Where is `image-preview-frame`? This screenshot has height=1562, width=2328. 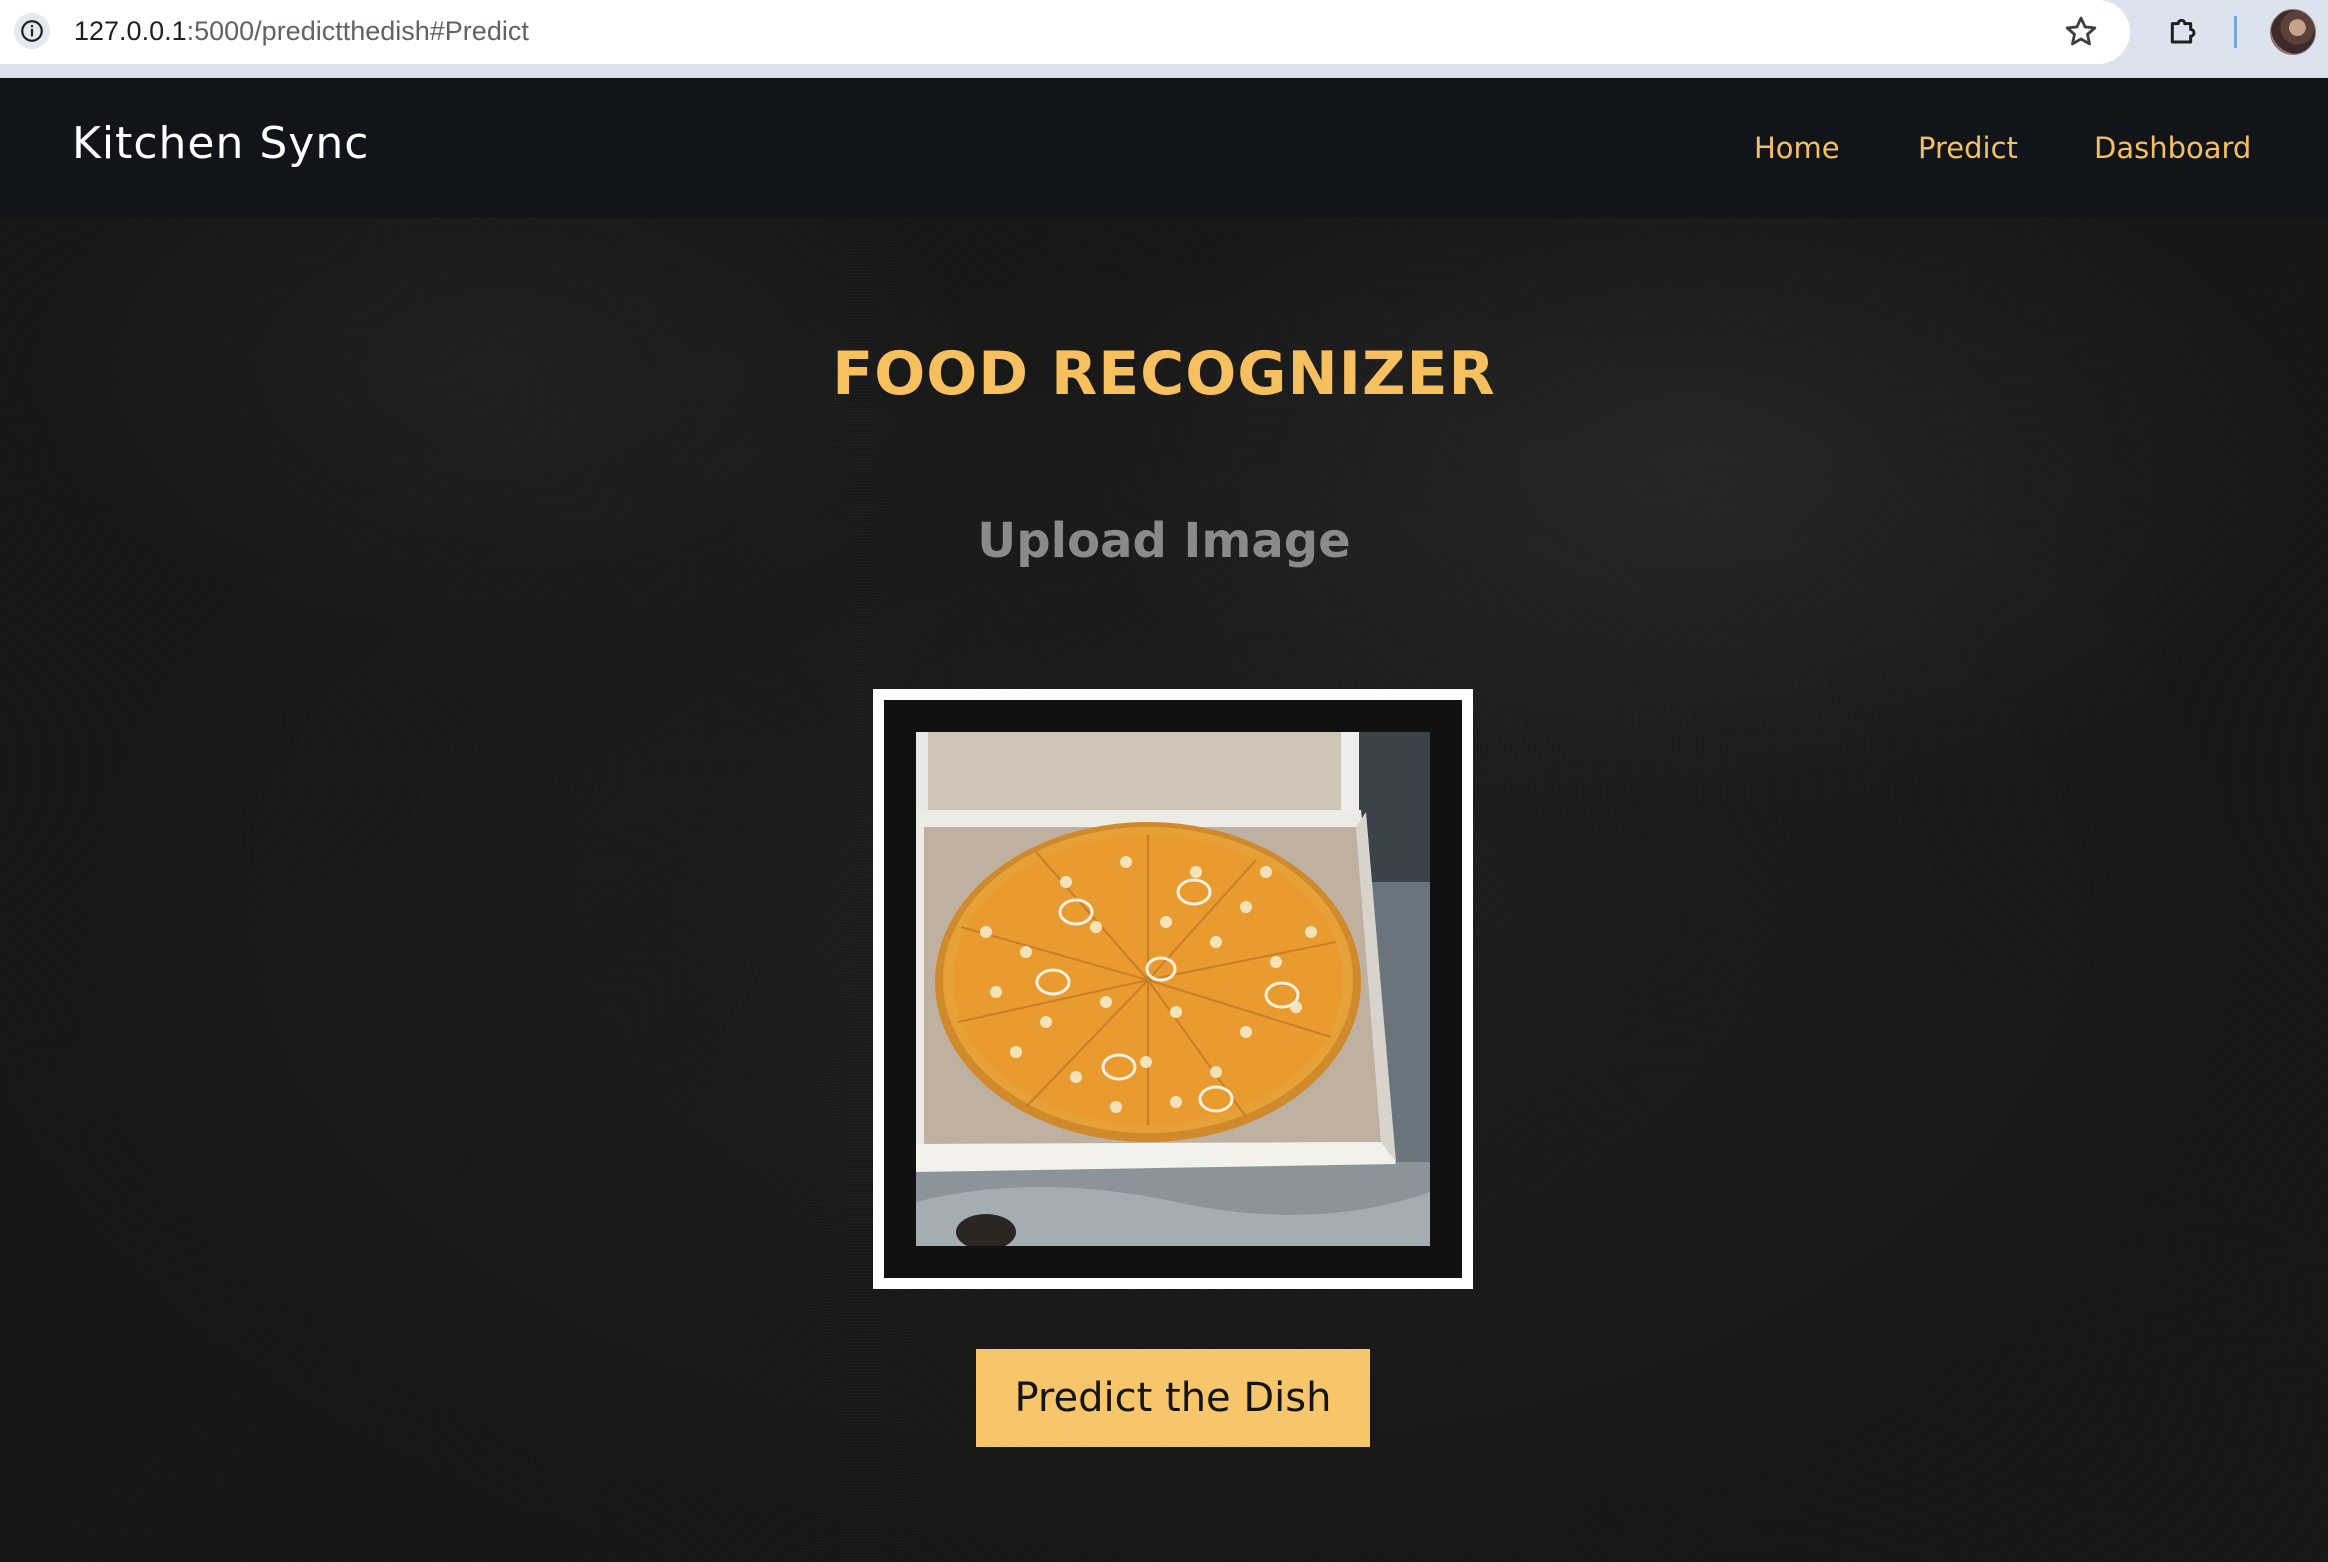 image-preview-frame is located at coordinates (1173, 989).